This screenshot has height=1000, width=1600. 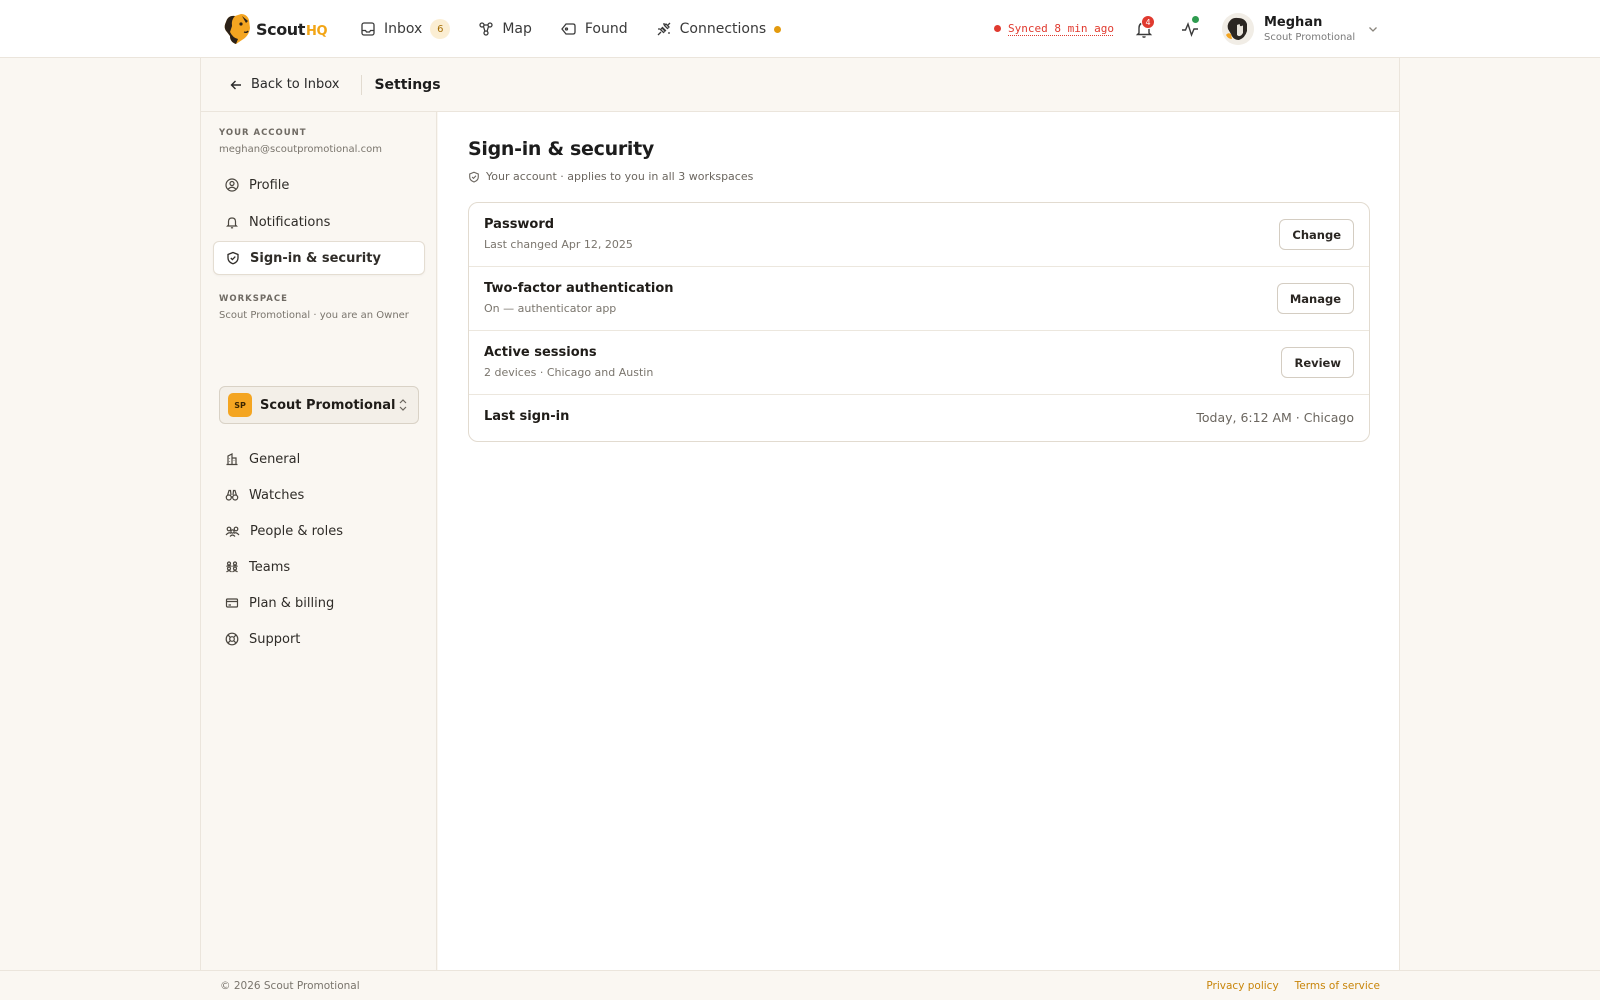 I want to click on dog-avatar-icon, so click(x=1238, y=29).